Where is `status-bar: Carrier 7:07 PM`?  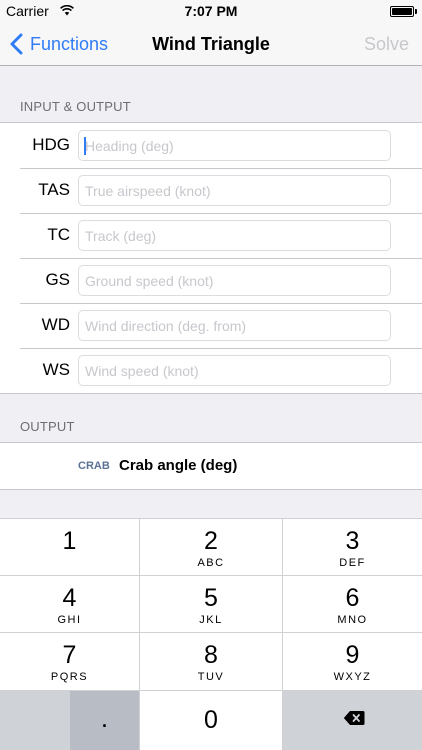 status-bar: Carrier 7:07 PM is located at coordinates (211, 11).